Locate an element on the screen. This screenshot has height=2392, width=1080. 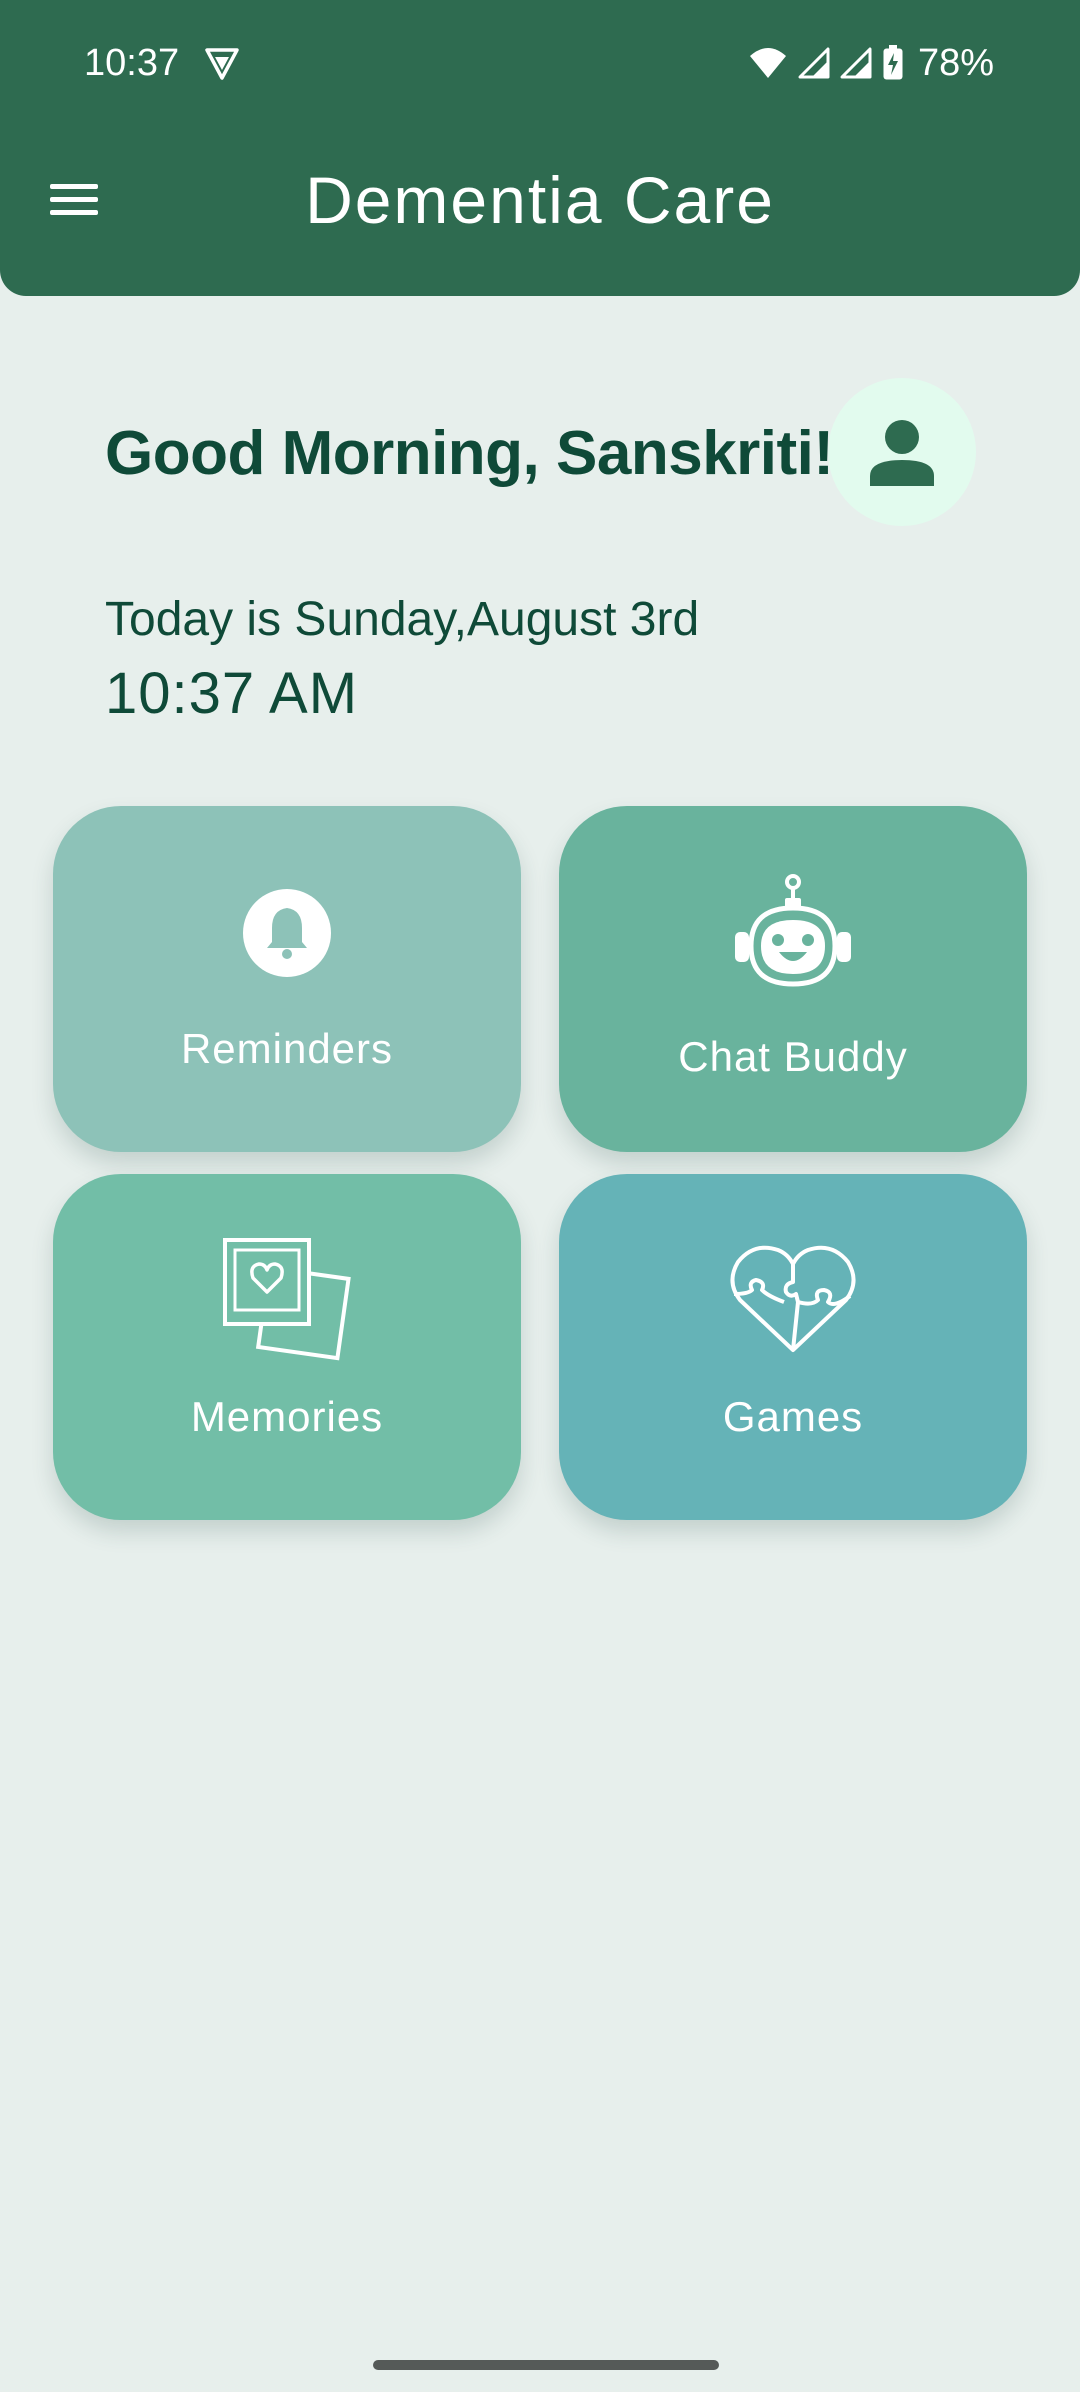
robot-icon is located at coordinates (793, 930).